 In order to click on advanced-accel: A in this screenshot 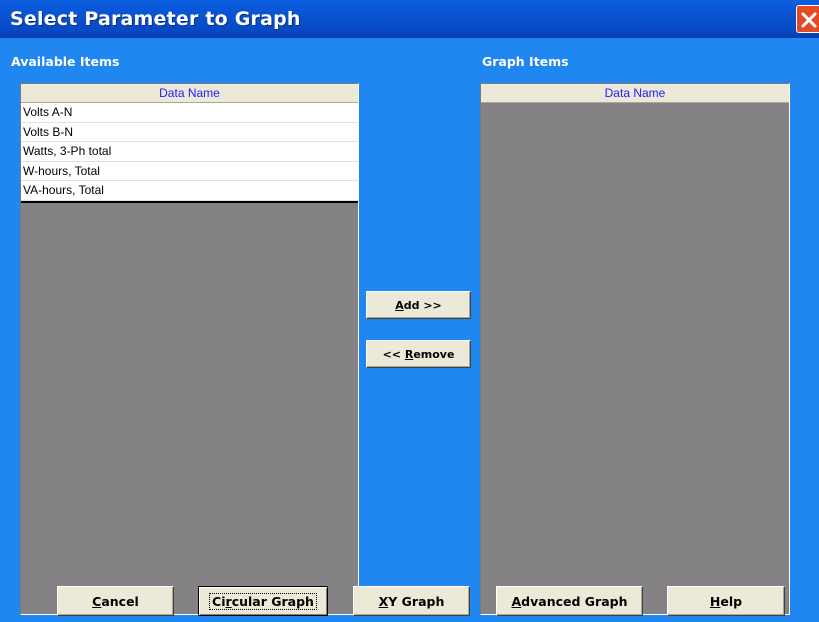, I will do `click(516, 601)`.